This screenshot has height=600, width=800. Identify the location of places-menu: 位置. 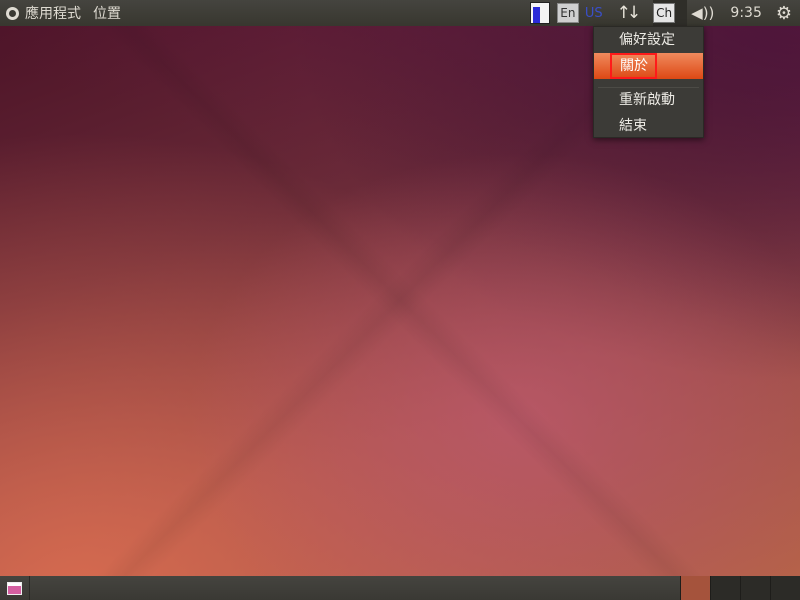
(107, 13).